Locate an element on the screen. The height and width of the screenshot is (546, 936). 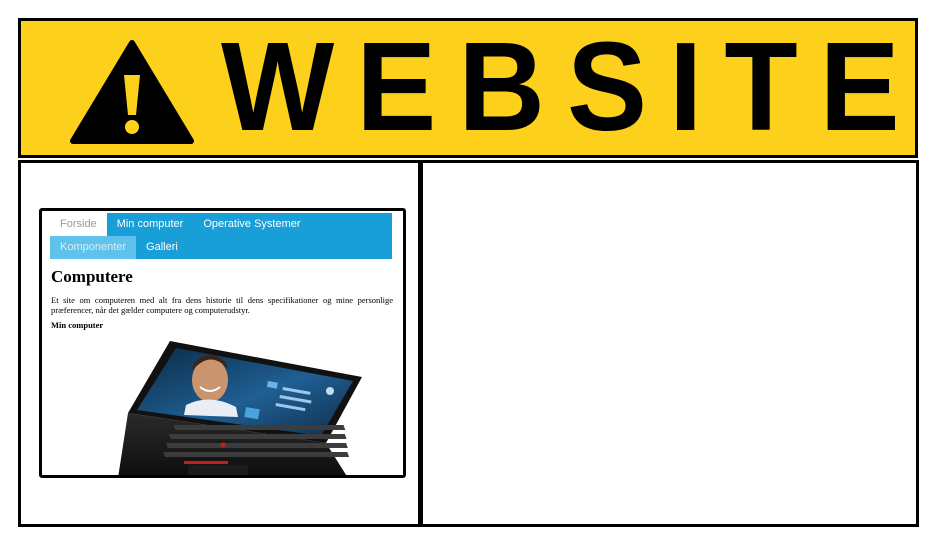
nav-item-operative-systemer: Operative Systemer is located at coordinates (251, 224).